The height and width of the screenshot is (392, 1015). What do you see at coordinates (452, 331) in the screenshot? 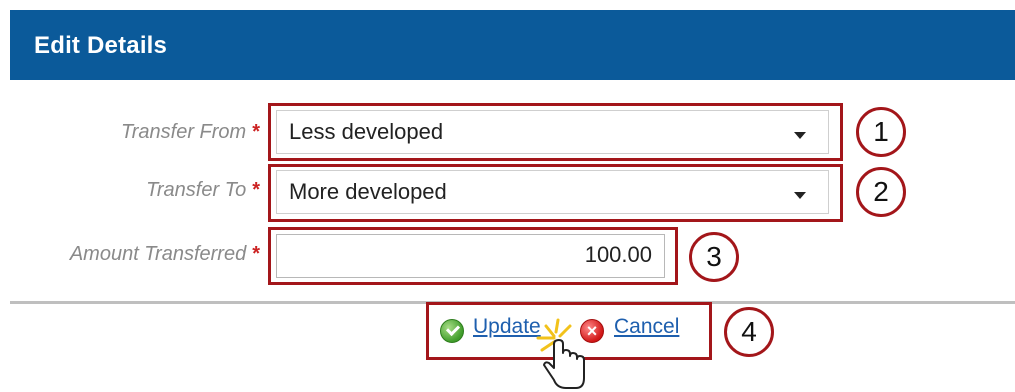
I see `check-circle-icon` at bounding box center [452, 331].